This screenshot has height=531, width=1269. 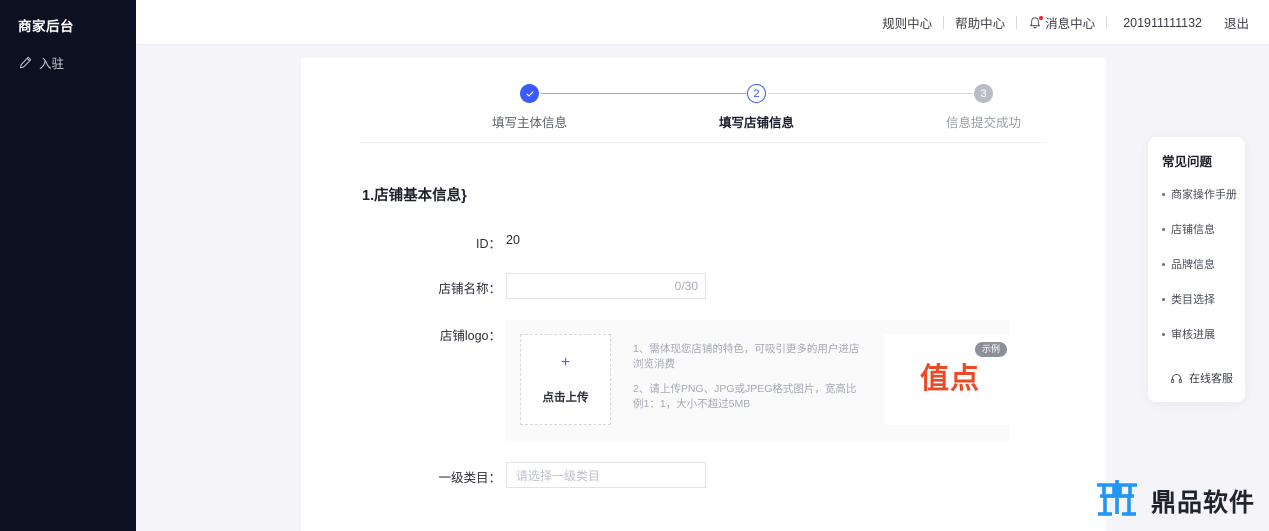 I want to click on faq-item-brand-info: 品牌信息, so click(x=1203, y=264).